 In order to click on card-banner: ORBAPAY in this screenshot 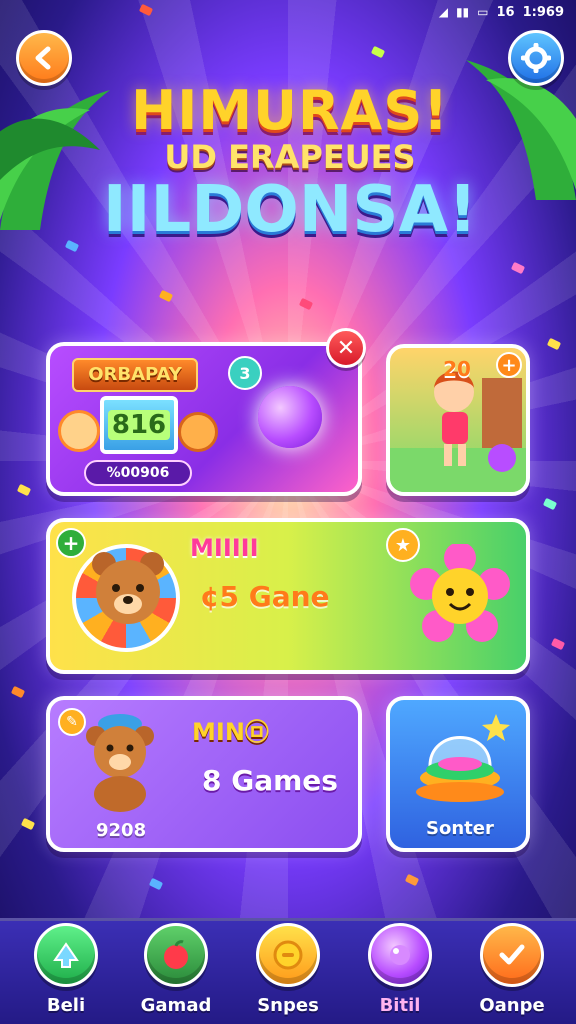, I will do `click(135, 375)`.